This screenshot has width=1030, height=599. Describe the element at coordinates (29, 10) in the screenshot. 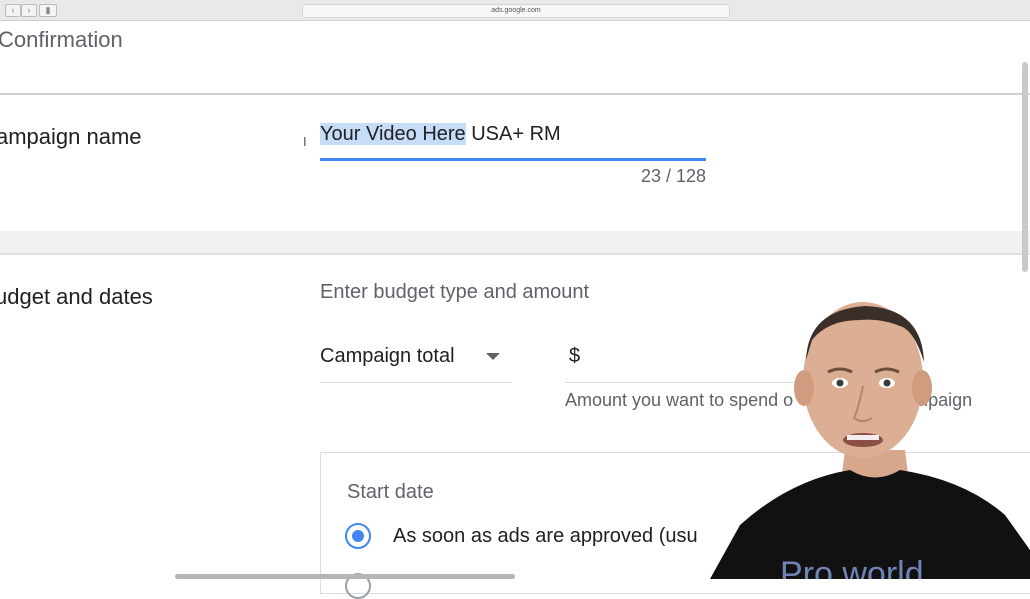

I see `forward-icon: ›` at that location.